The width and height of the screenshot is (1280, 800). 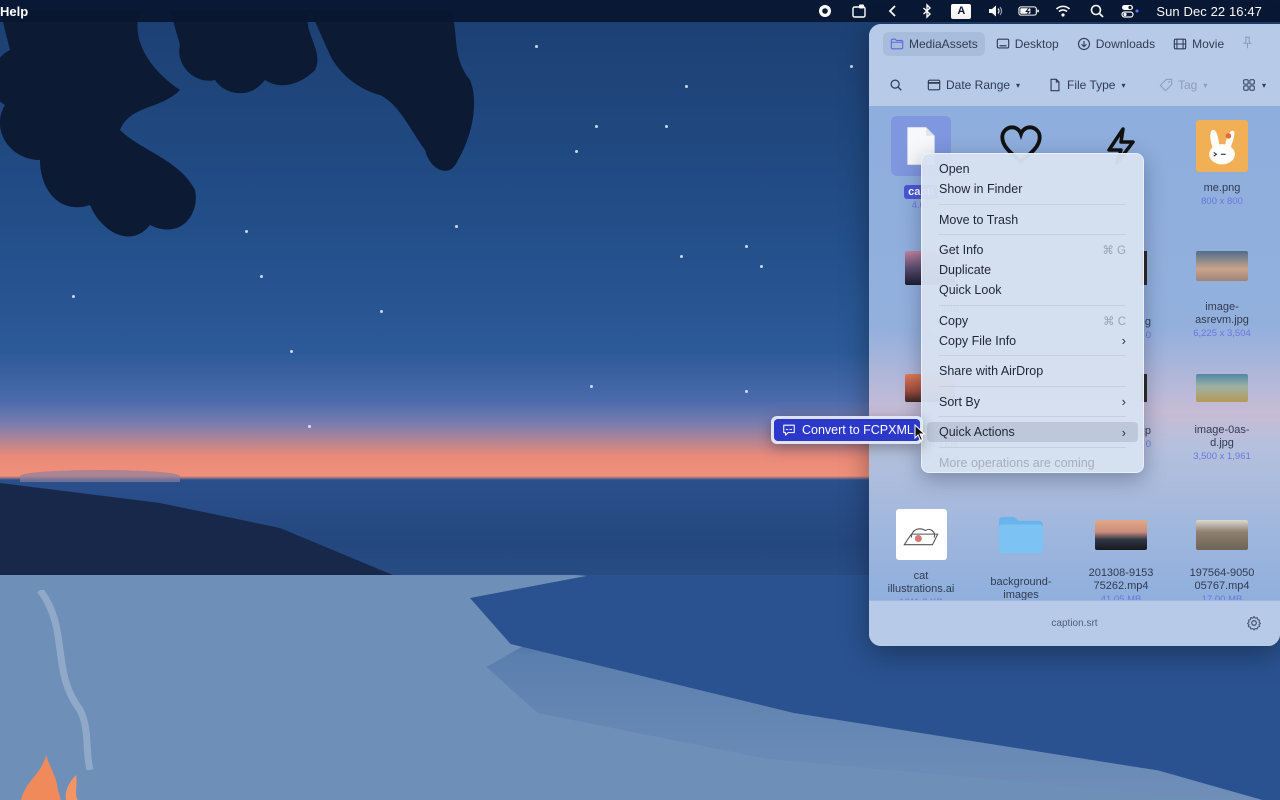 What do you see at coordinates (1166, 85) in the screenshot?
I see `tag-icon` at bounding box center [1166, 85].